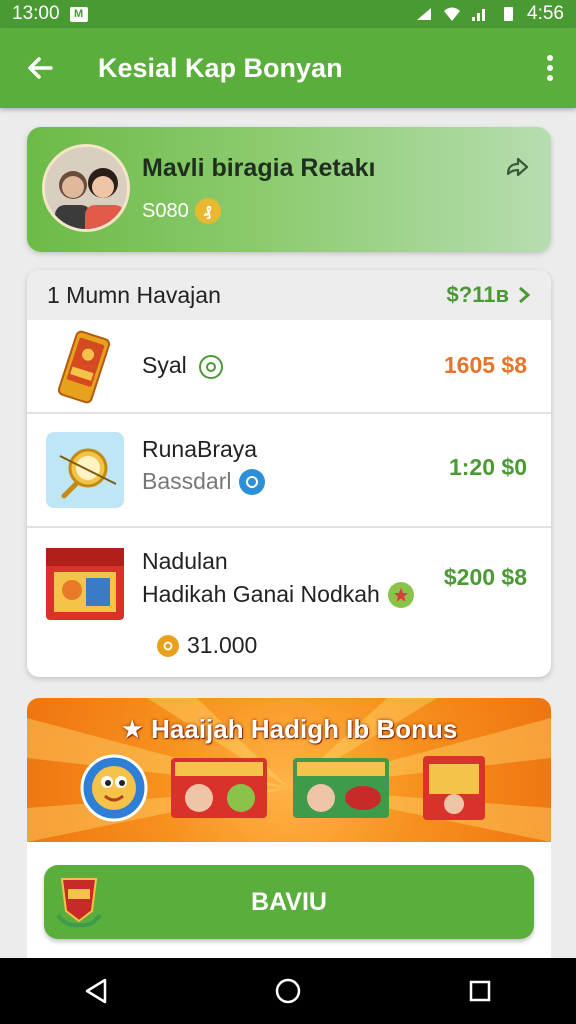  Describe the element at coordinates (289, 367) in the screenshot. I see `list-item: Syal 1605 $8` at that location.